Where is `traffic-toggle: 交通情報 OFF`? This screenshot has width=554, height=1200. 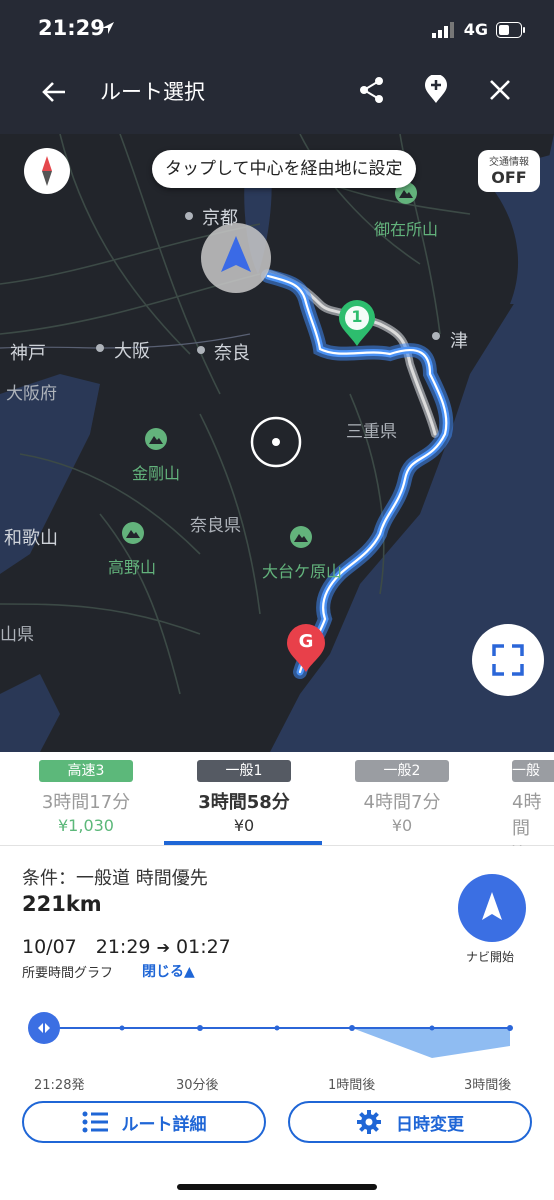
traffic-toggle: 交通情報 OFF is located at coordinates (509, 171).